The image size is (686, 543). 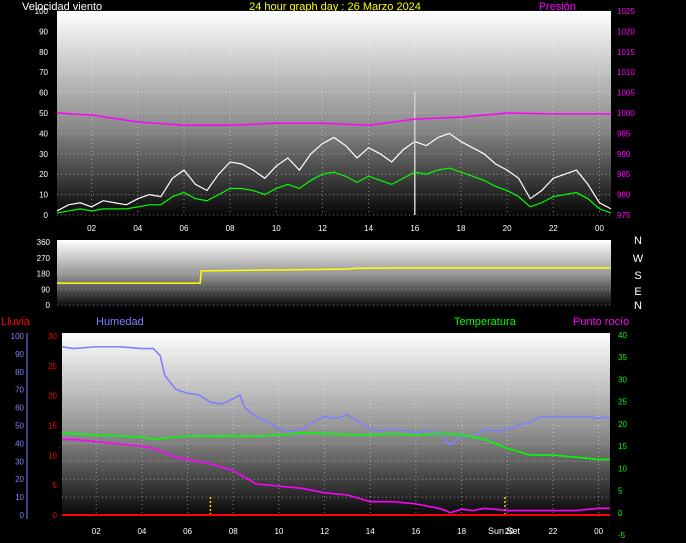 I want to click on y-tick-label: 180, so click(x=44, y=274).